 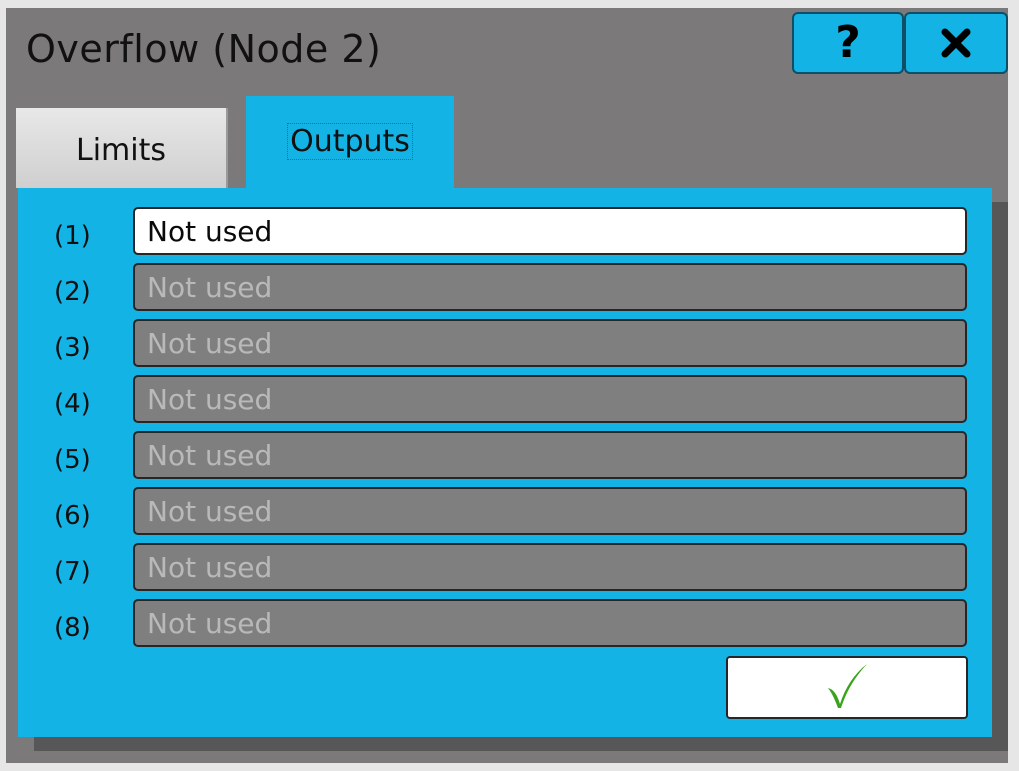 What do you see at coordinates (72, 516) in the screenshot?
I see `output-index-label: (6)` at bounding box center [72, 516].